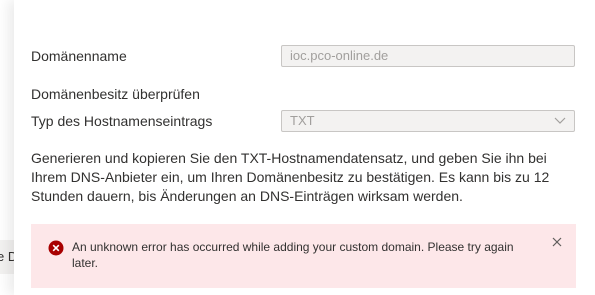 This screenshot has height=295, width=595. I want to click on domain-name-value: ioc.pco-online.de, so click(339, 55).